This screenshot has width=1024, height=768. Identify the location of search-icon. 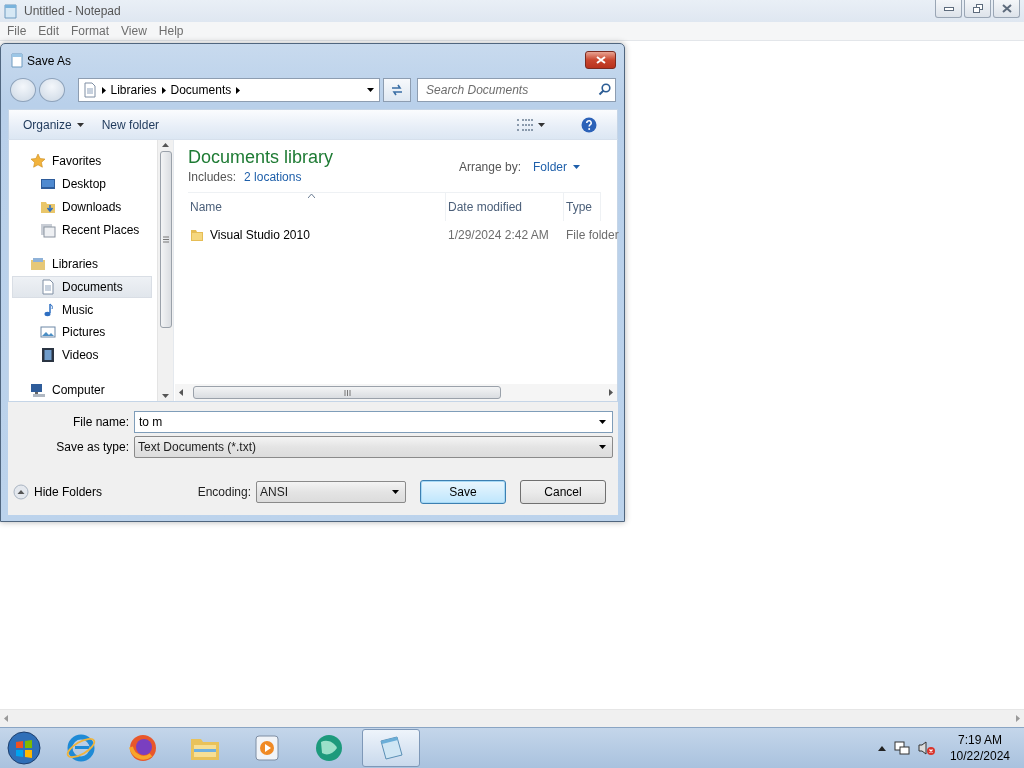
(604, 89).